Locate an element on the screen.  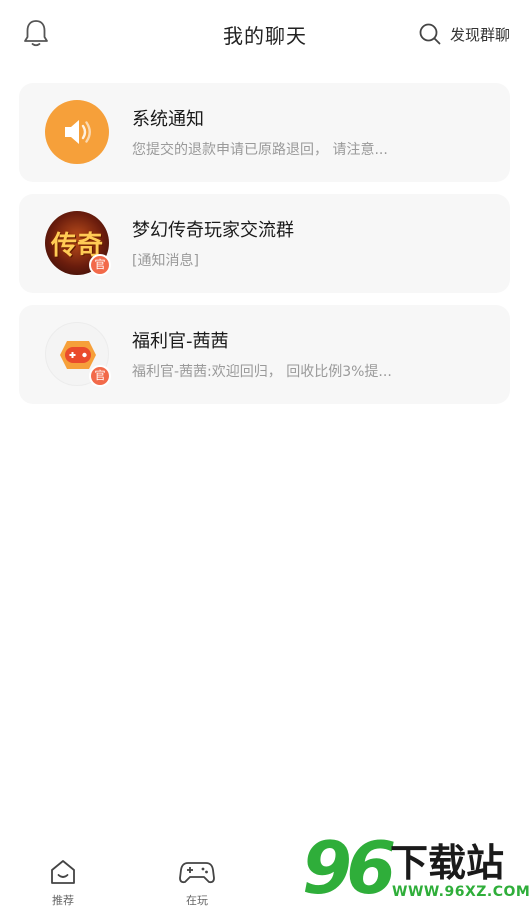
discover-group-chat-button: 发现群聊 is located at coordinates (464, 34).